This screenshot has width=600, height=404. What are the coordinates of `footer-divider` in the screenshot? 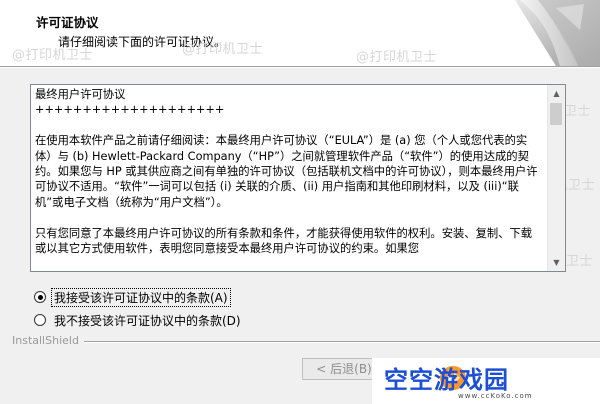 It's located at (342, 342).